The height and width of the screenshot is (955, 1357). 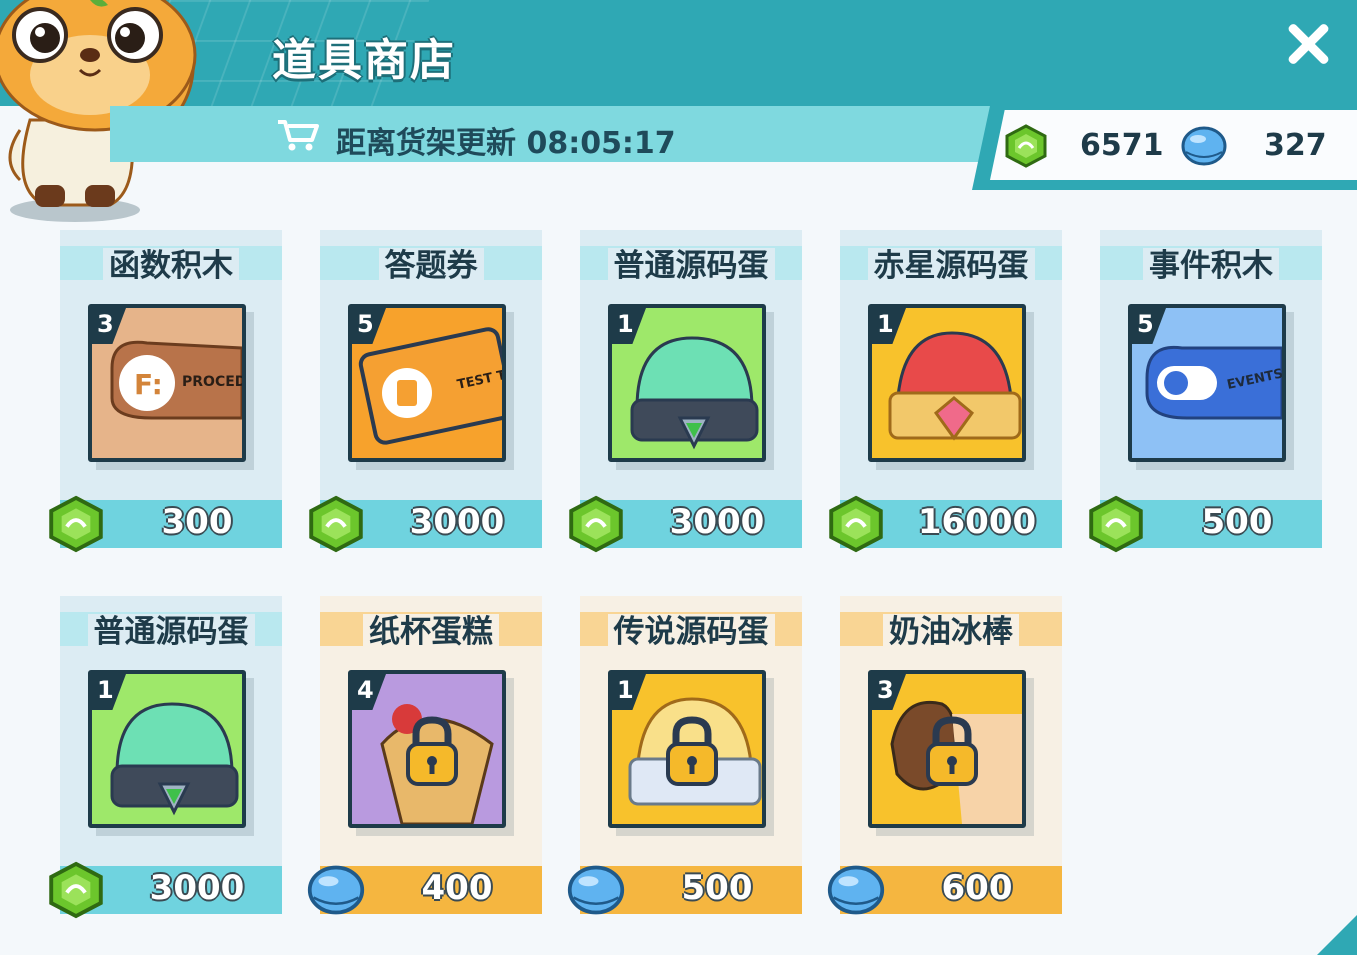 I want to click on close-button, so click(x=1308, y=44).